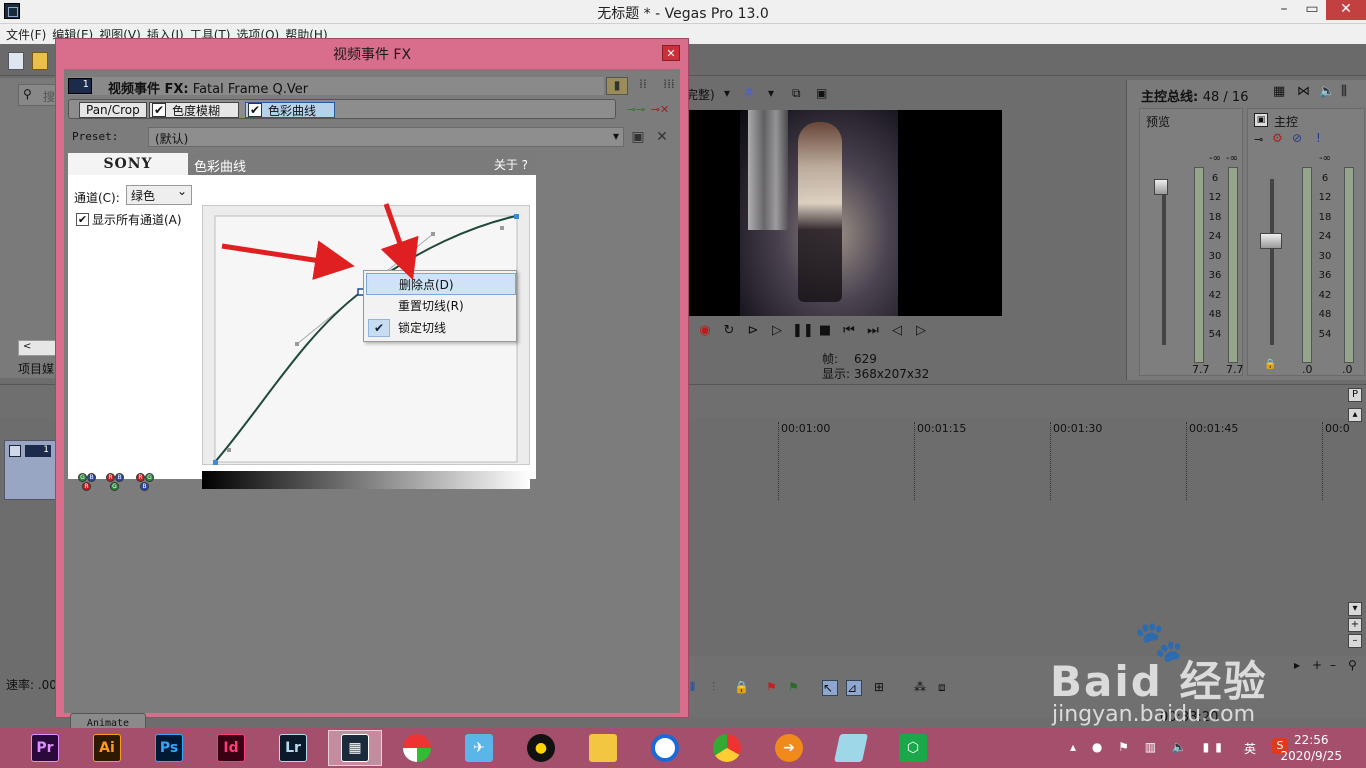  I want to click on preset-select: (默认), so click(386, 137).